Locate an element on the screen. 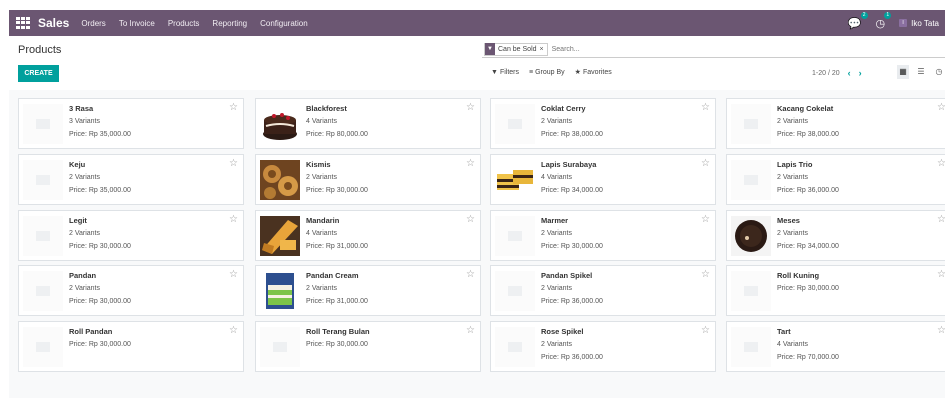 This screenshot has height=398, width=945. product-info: 3 Rasa 3 Variants Price: Rp 35,000.00 is located at coordinates (100, 123).